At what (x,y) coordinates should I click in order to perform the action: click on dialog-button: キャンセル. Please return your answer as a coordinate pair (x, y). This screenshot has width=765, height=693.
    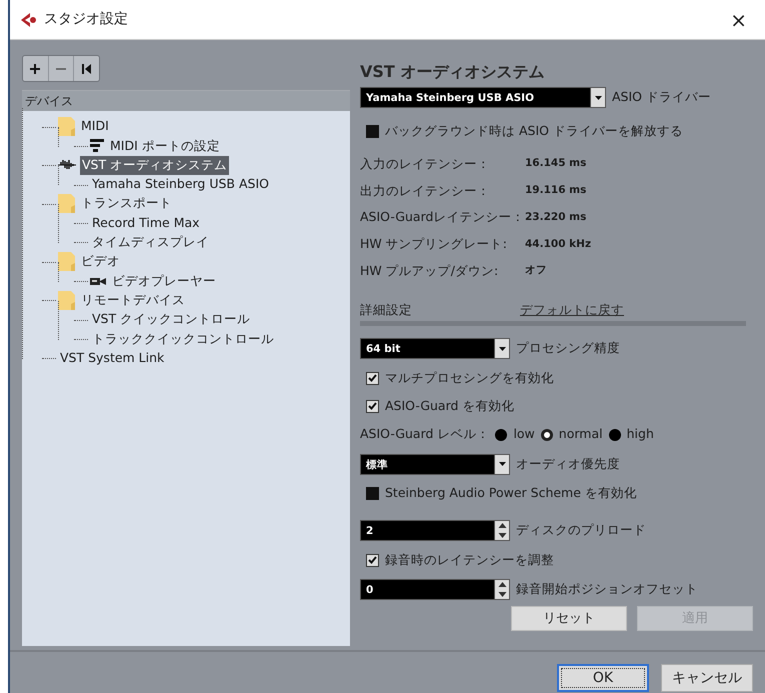
    Looking at the image, I should click on (707, 678).